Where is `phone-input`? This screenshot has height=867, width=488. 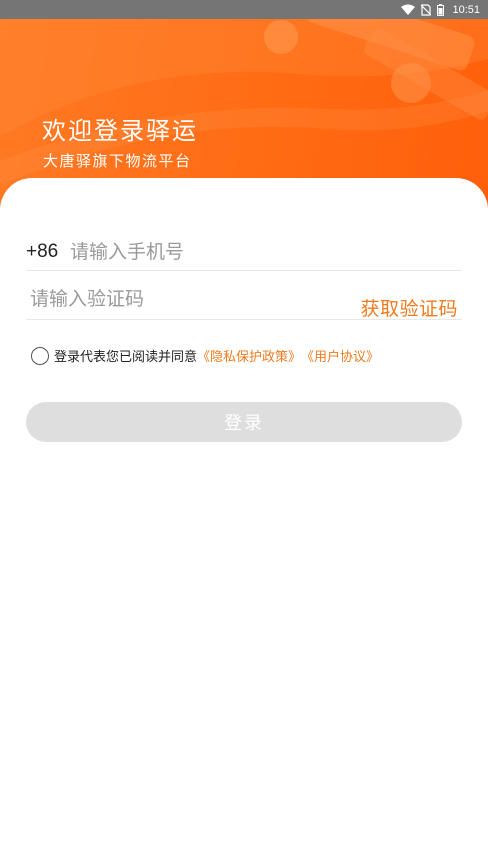
phone-input is located at coordinates (266, 251).